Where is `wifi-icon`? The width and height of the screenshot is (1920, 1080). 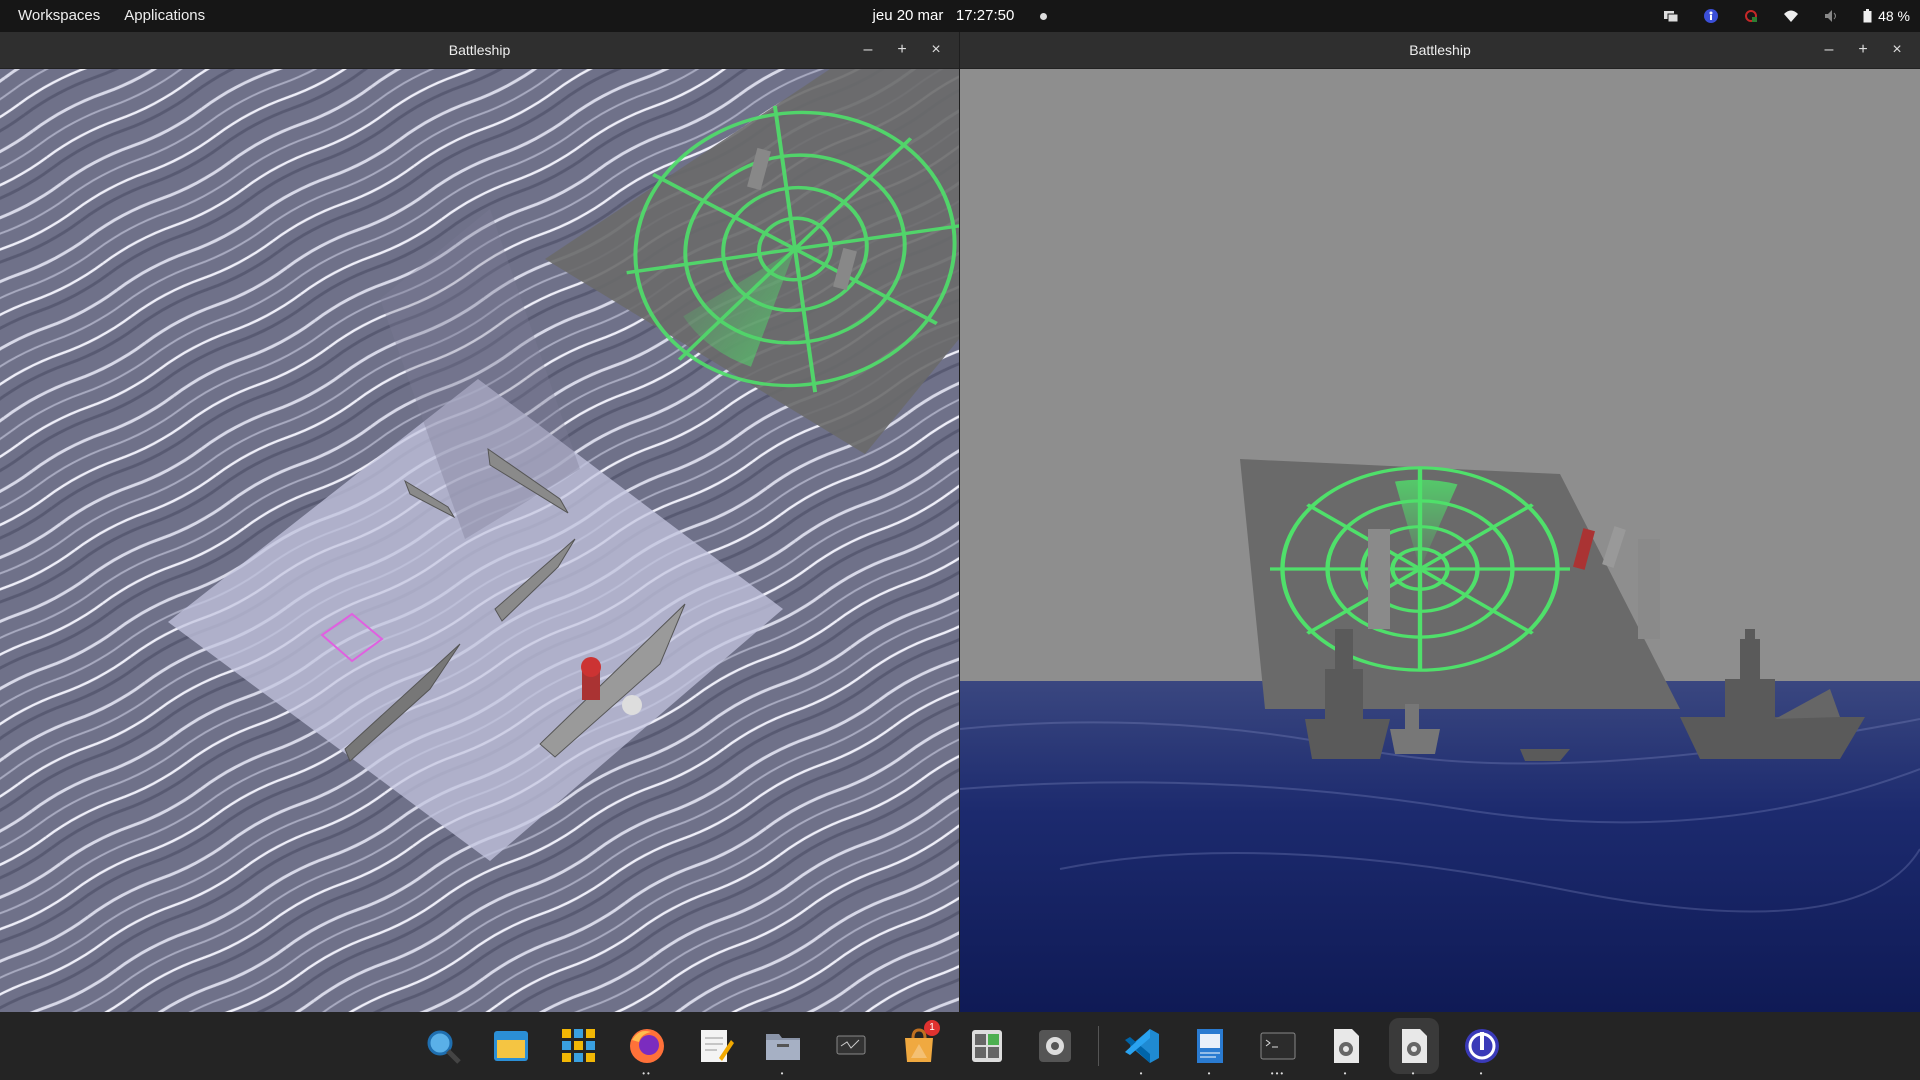 wifi-icon is located at coordinates (1791, 16).